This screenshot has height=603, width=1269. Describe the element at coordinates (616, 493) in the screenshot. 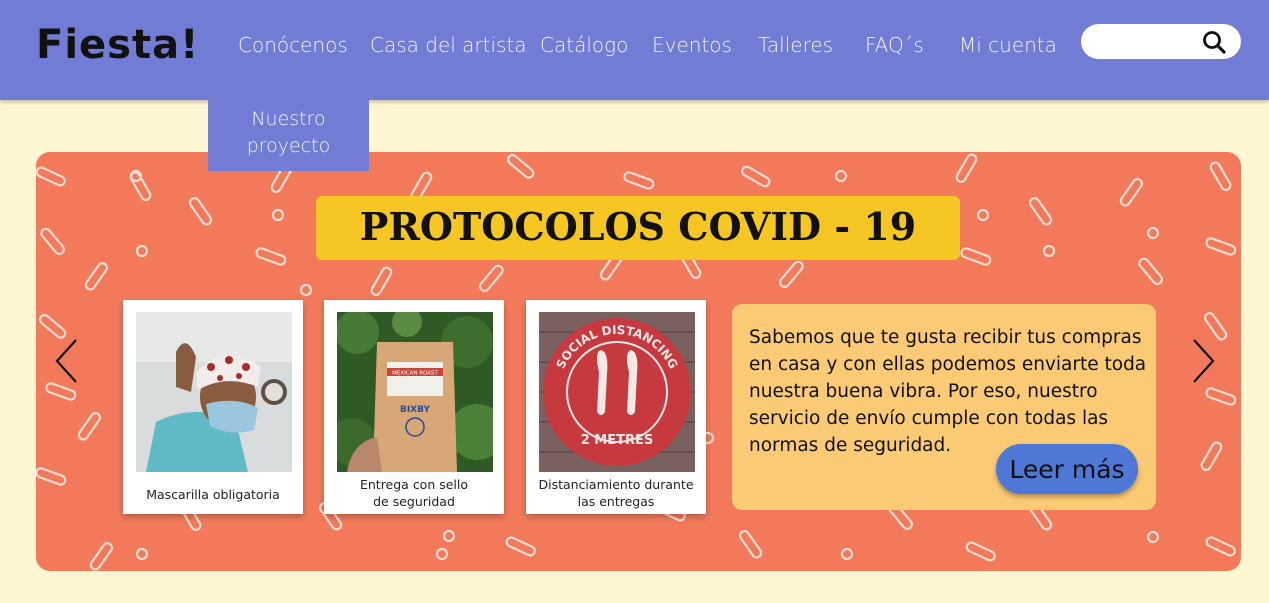

I see `card-caption: Distanciamiento durante las entregas` at that location.